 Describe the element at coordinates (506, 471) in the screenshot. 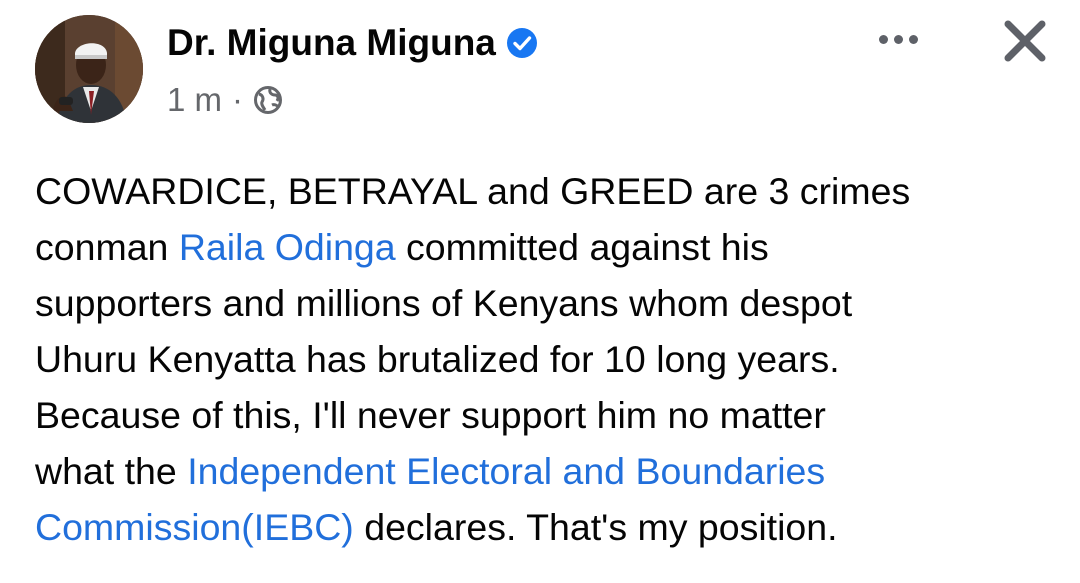

I see `mention-link: Independent Electoral and Boundaries` at that location.